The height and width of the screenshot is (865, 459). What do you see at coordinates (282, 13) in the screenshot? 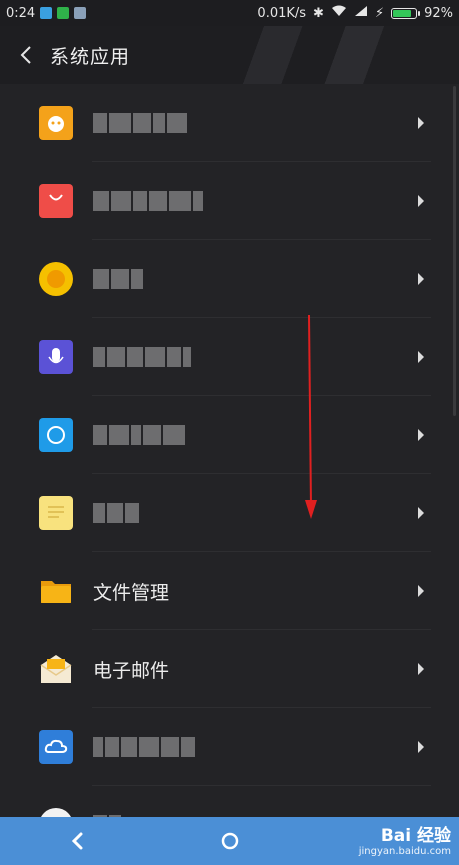
I see `net-speed: 0.01K/s` at bounding box center [282, 13].